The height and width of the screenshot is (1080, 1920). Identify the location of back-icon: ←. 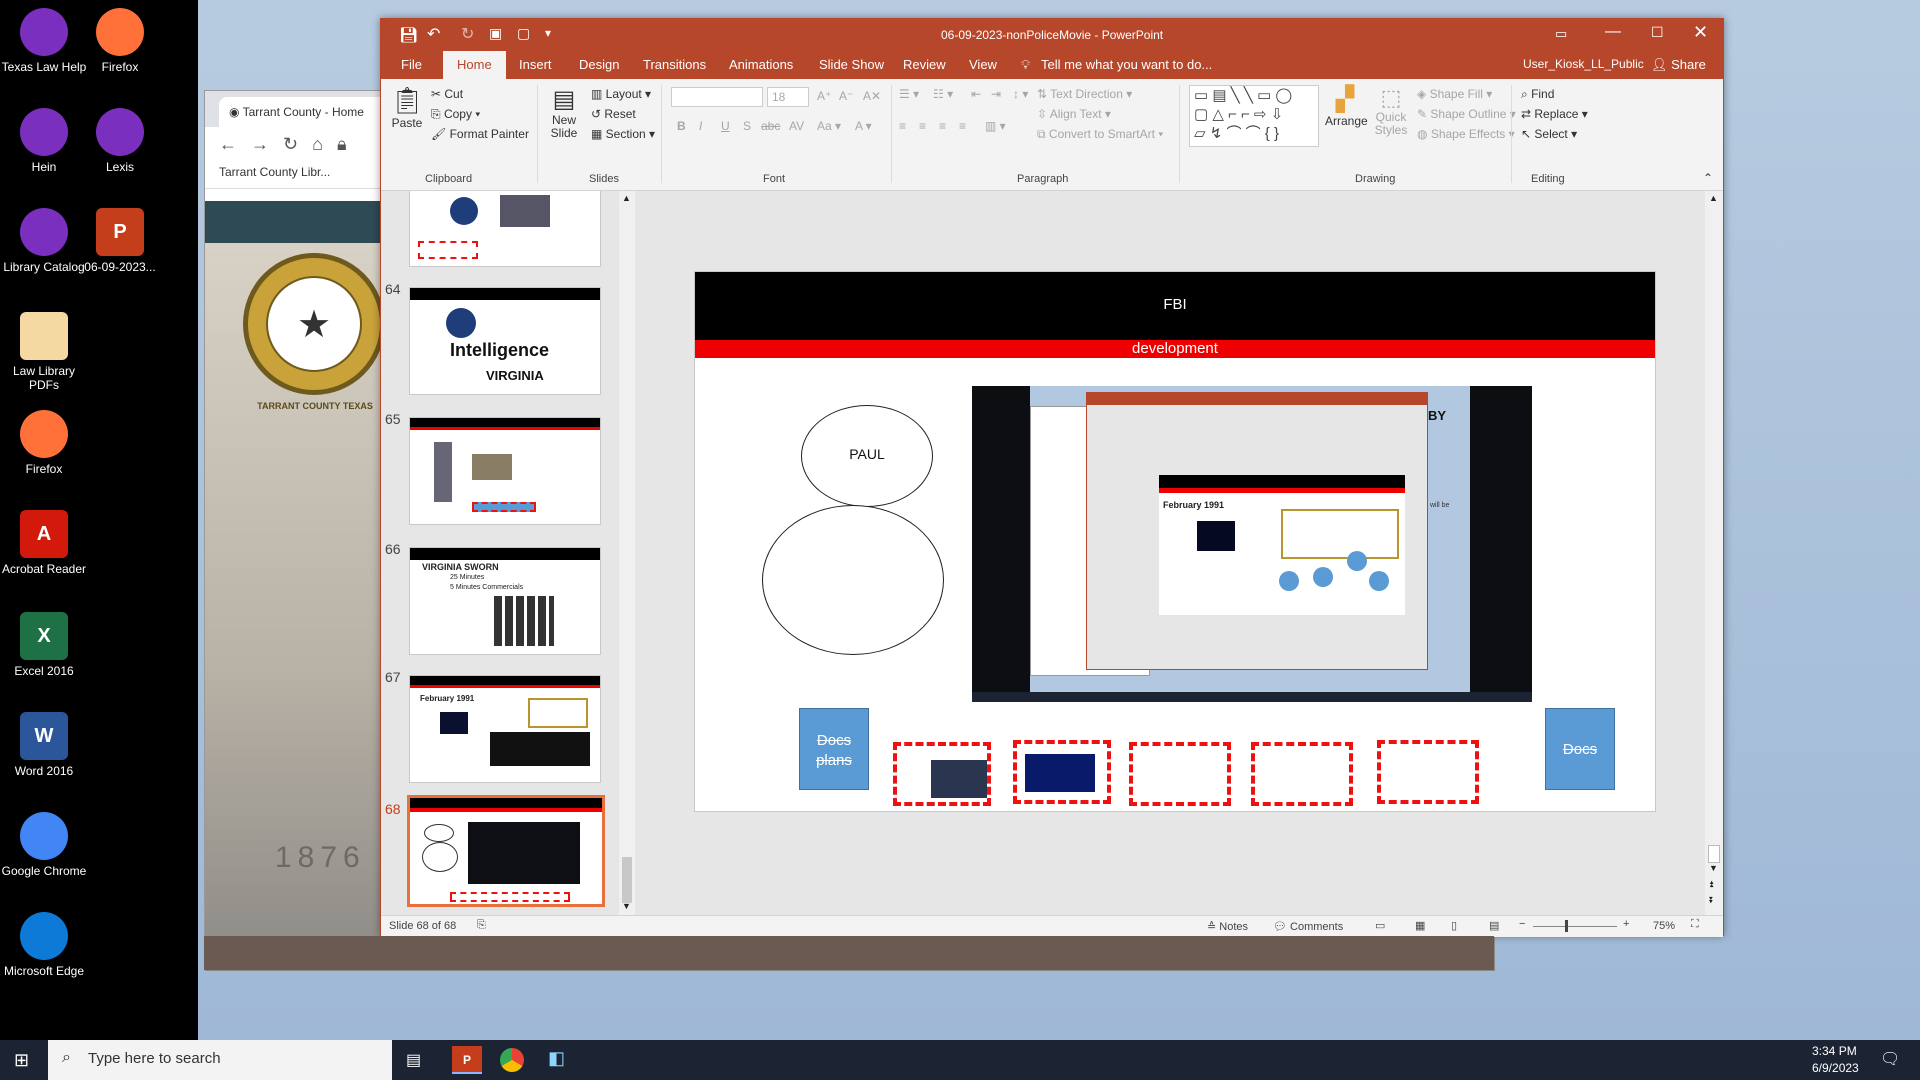
(228, 144).